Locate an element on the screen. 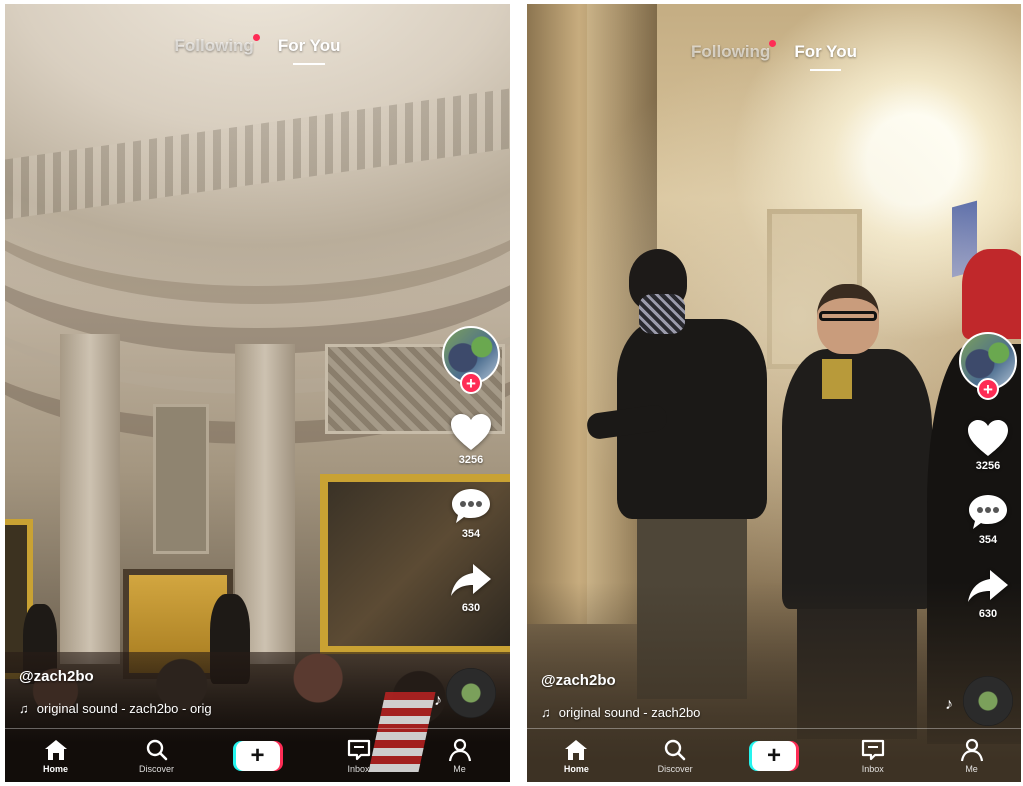 The image size is (1023, 786). video-caption: @zach2bo ♫ original sound - zach2bo is located at coordinates (620, 696).